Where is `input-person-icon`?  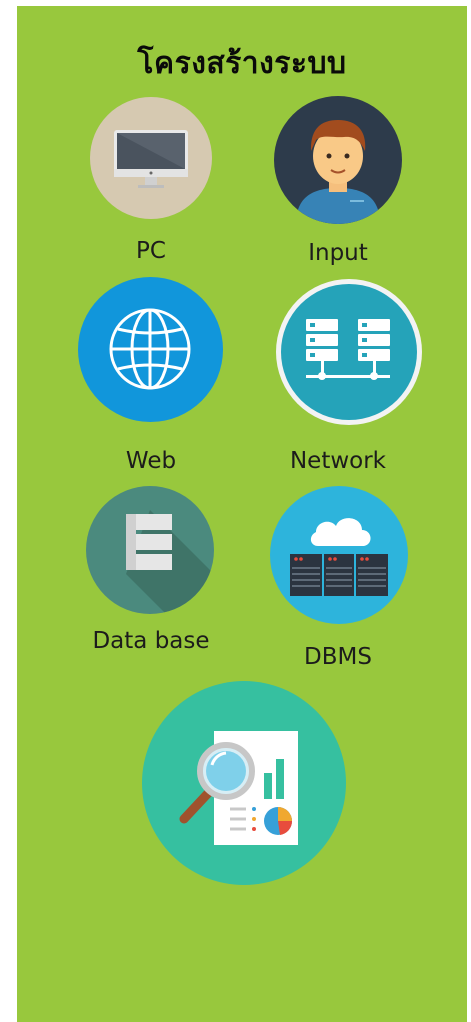
input-person-icon is located at coordinates (338, 160).